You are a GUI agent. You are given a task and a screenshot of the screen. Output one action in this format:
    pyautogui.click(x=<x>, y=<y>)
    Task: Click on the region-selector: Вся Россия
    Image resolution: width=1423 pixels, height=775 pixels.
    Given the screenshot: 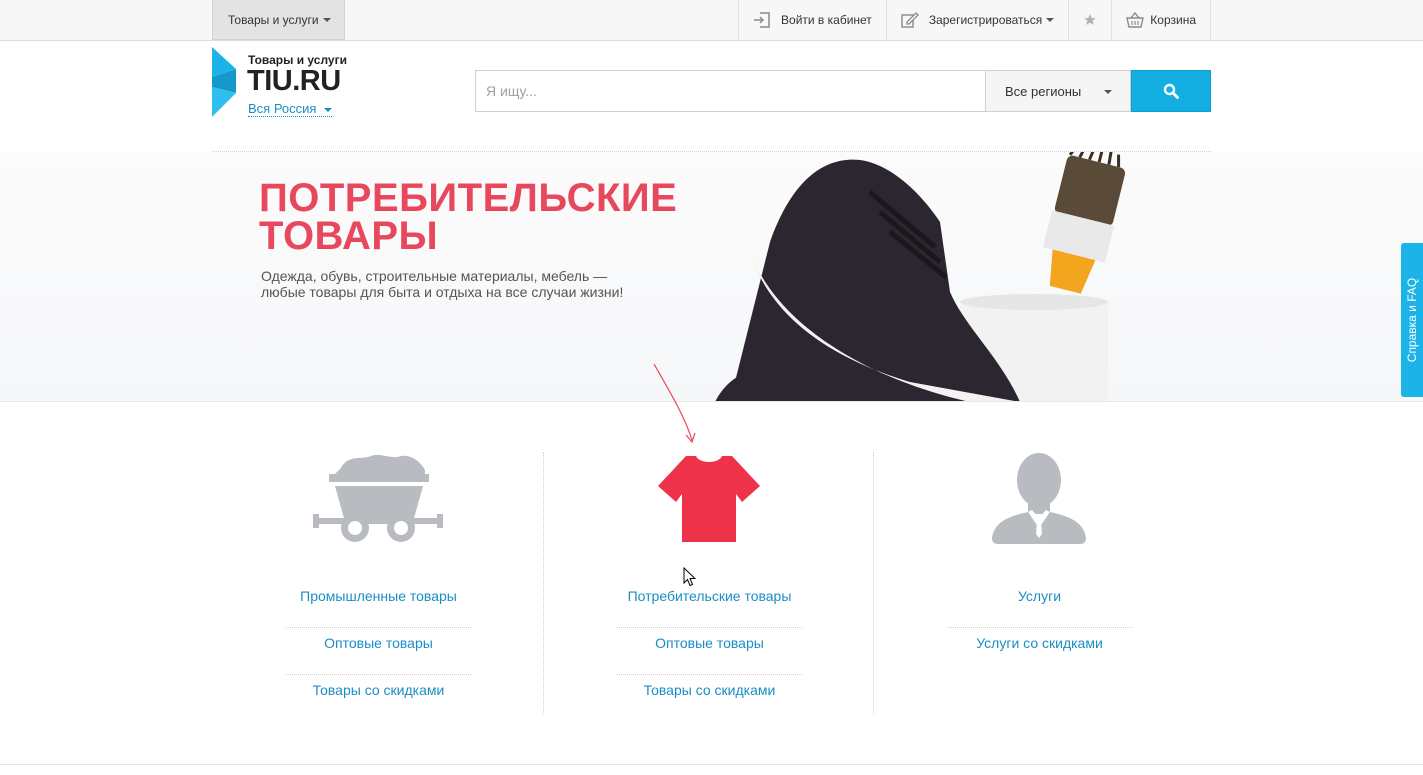 What is the action you would take?
    pyautogui.click(x=290, y=109)
    